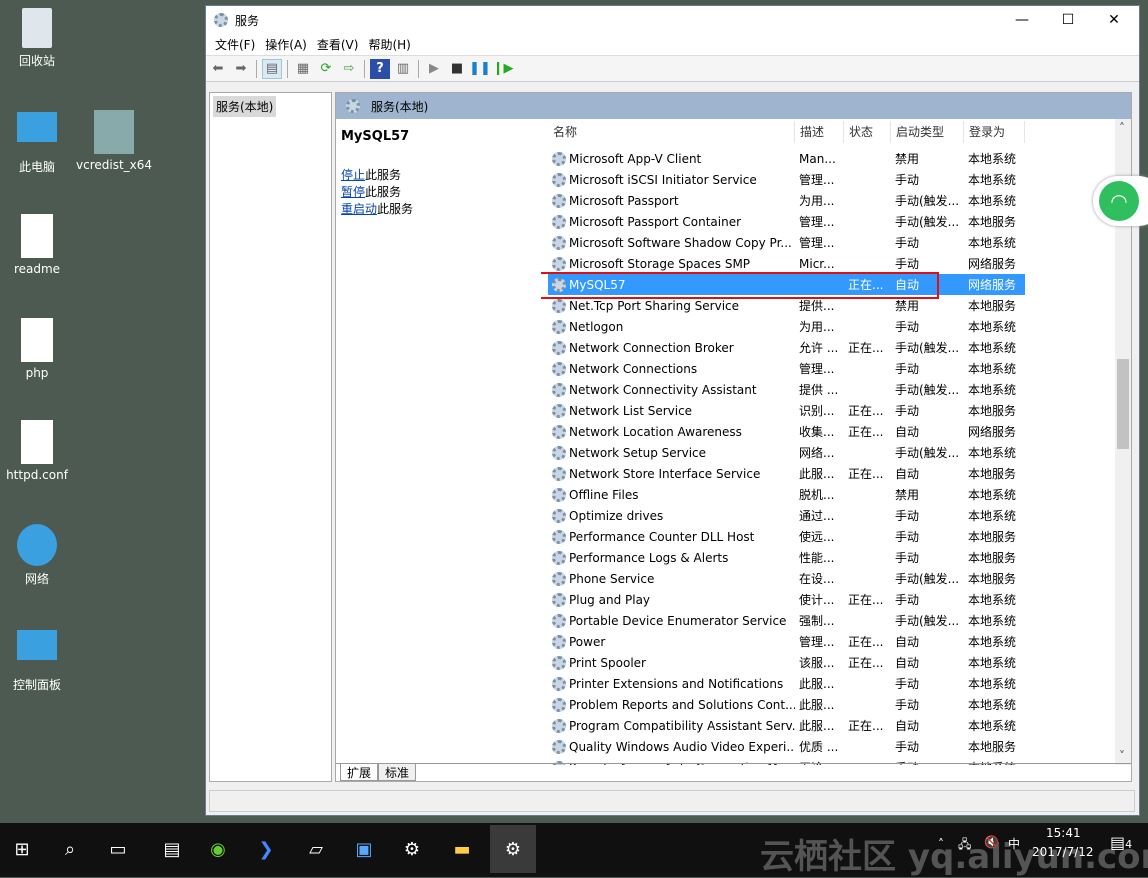  I want to click on wifi-icon: ◠, so click(1119, 201).